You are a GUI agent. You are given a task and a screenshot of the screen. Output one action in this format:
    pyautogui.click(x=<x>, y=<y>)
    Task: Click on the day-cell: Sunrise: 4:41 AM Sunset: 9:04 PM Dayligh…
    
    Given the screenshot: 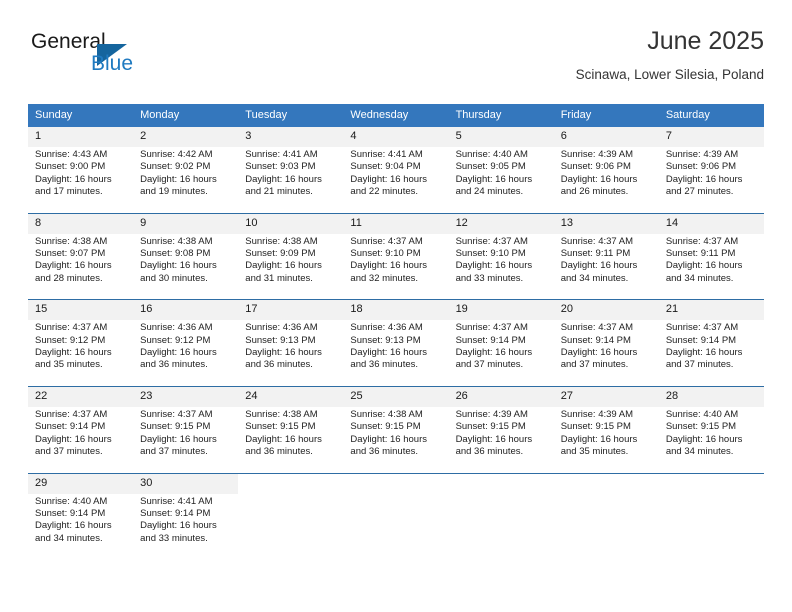 What is the action you would take?
    pyautogui.click(x=396, y=180)
    